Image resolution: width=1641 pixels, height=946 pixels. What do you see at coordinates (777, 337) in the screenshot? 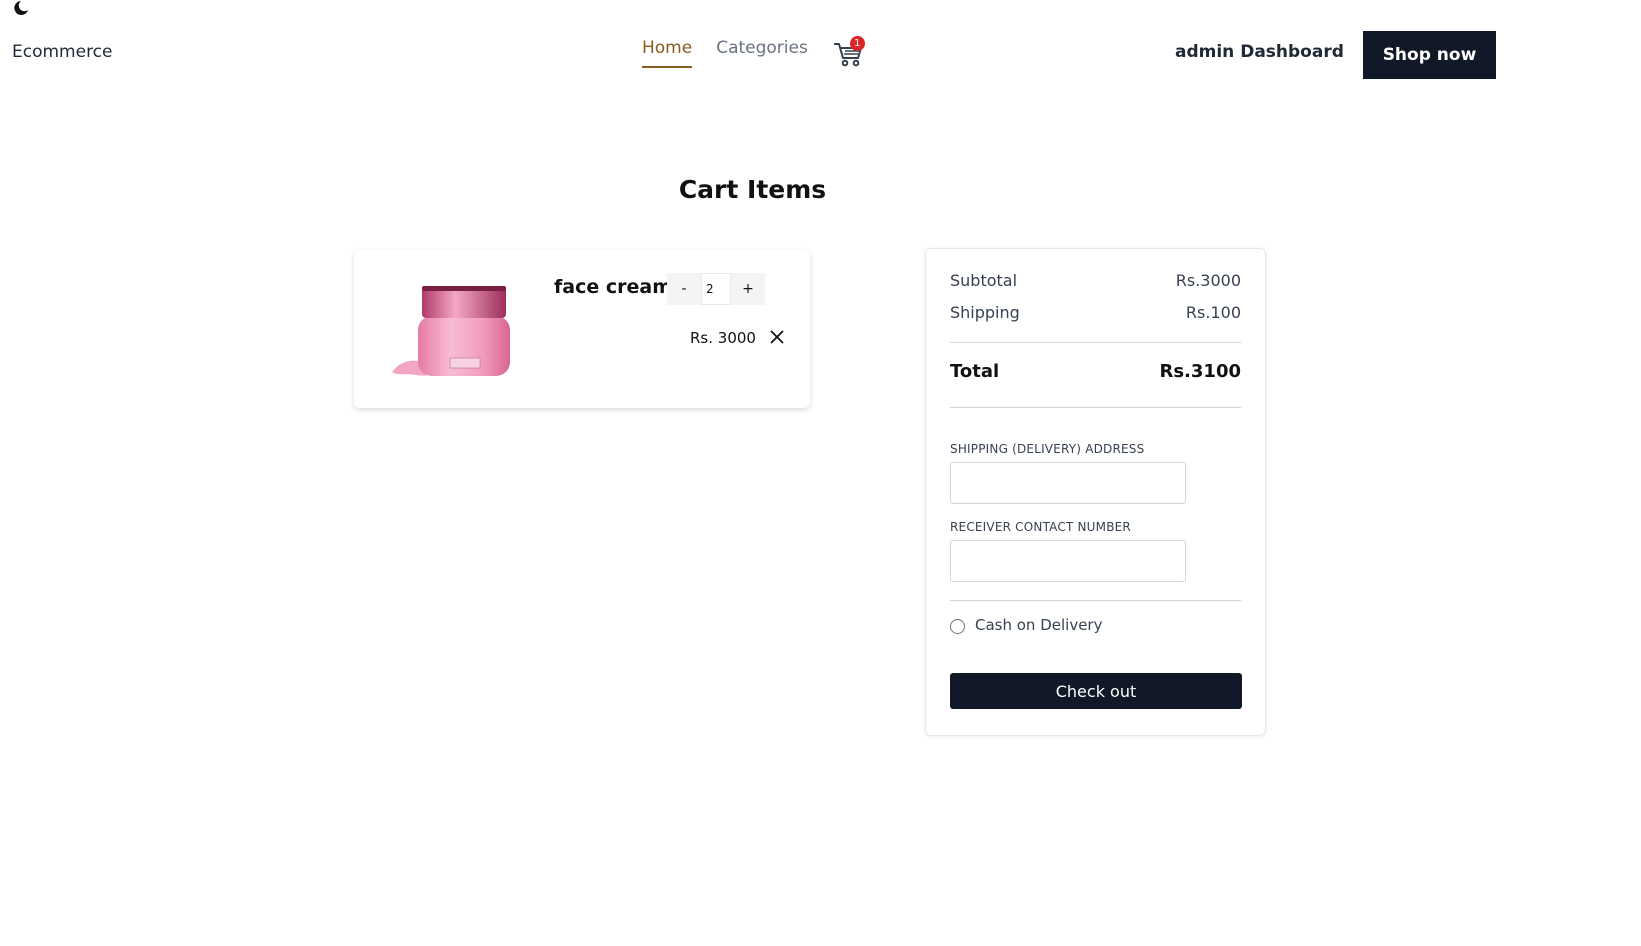
I see `close-icon` at bounding box center [777, 337].